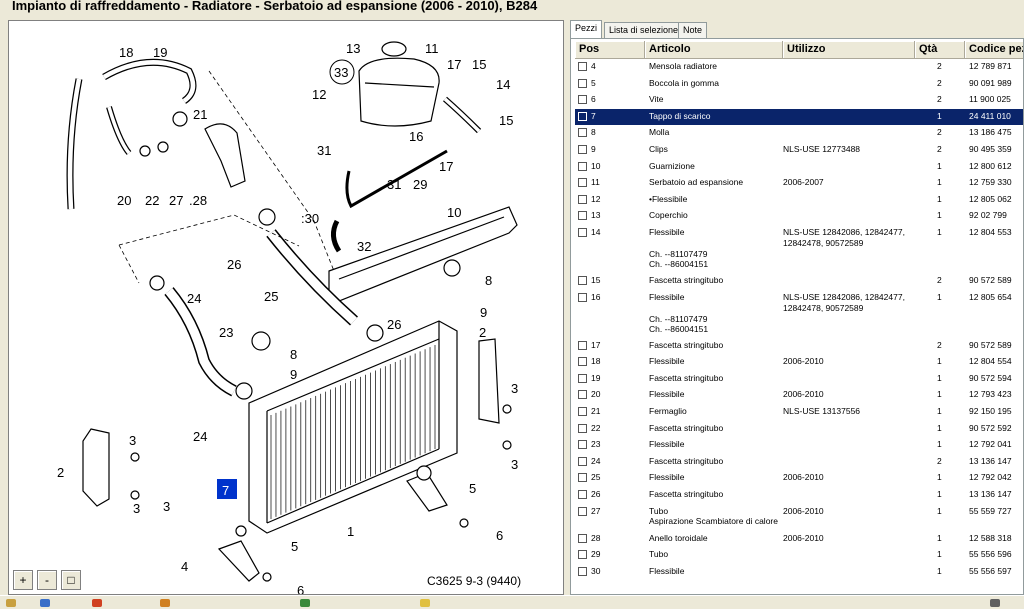 The image size is (1024, 609). Describe the element at coordinates (799, 379) in the screenshot. I see `table-row: 19 Fascetta stringitubo 1 90 572 594` at that location.